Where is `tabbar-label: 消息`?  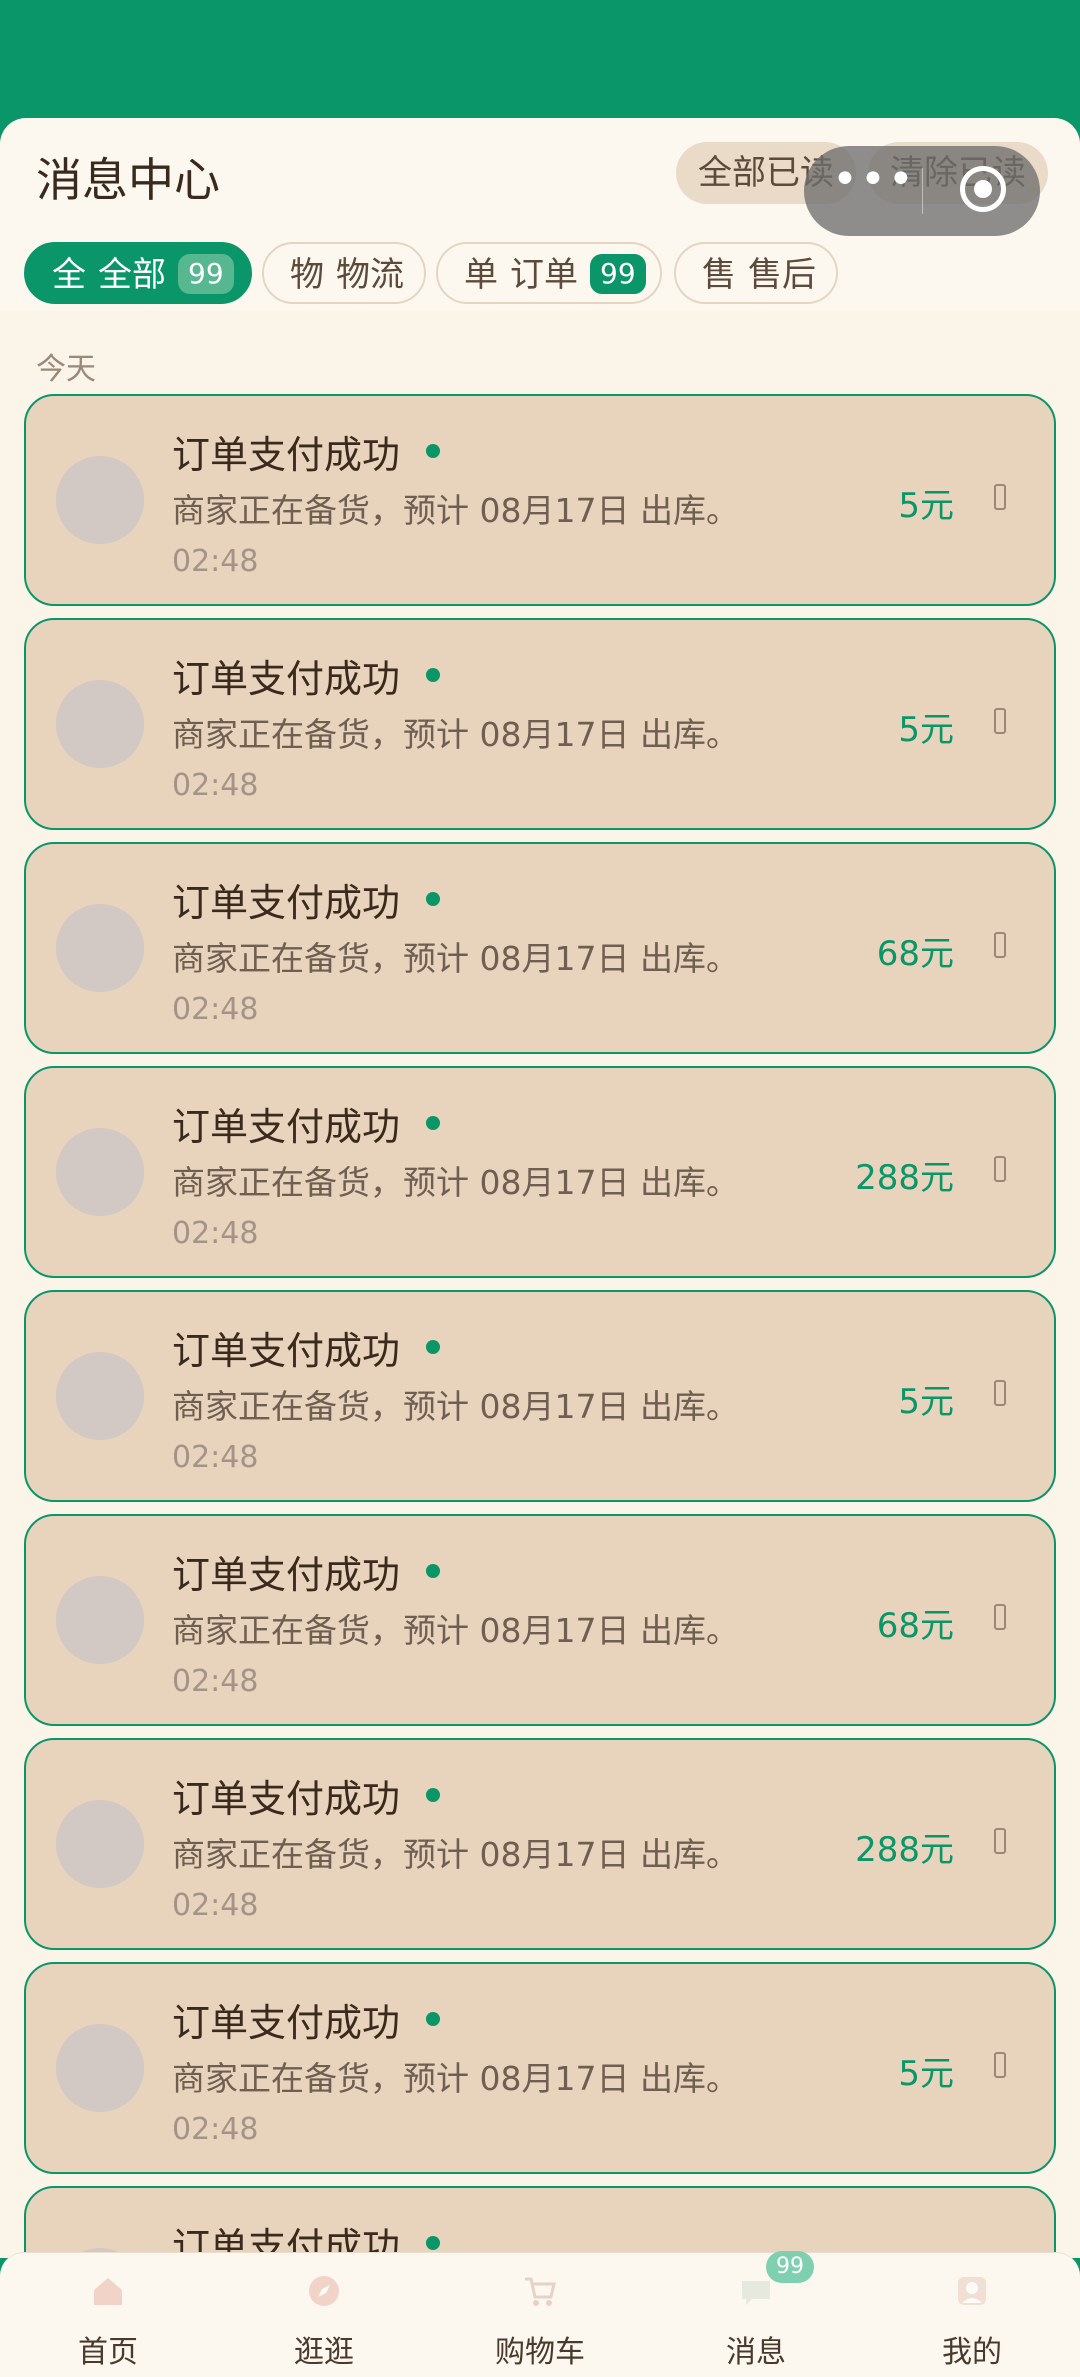 tabbar-label: 消息 is located at coordinates (756, 2352).